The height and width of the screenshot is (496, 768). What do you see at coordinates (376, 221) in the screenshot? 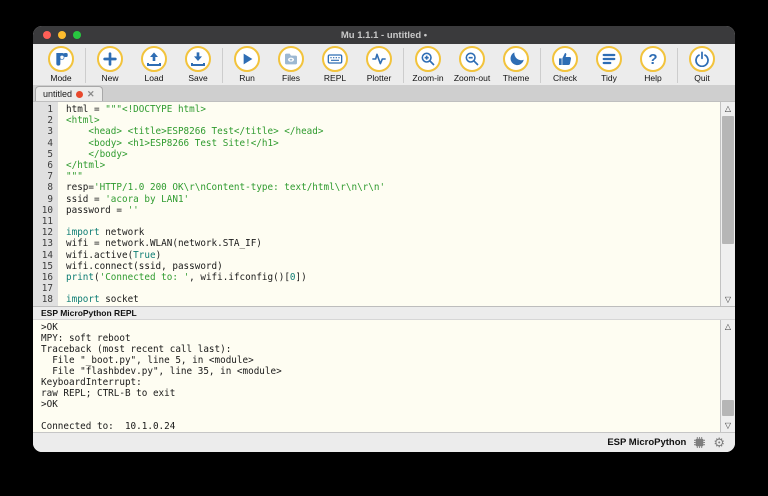
I see `code-line: 11` at bounding box center [376, 221].